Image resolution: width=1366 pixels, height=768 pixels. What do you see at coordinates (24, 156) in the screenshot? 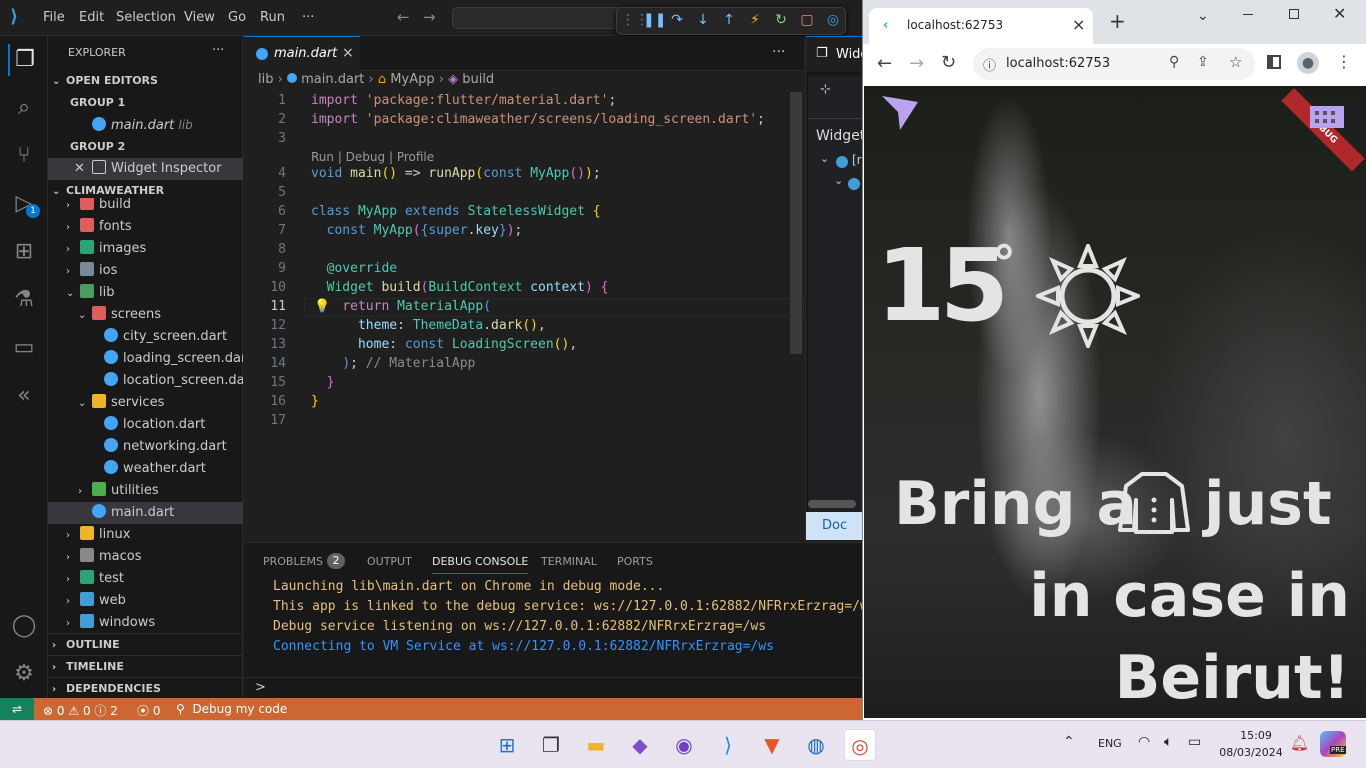
I see `source-control-icon: ⑂` at bounding box center [24, 156].